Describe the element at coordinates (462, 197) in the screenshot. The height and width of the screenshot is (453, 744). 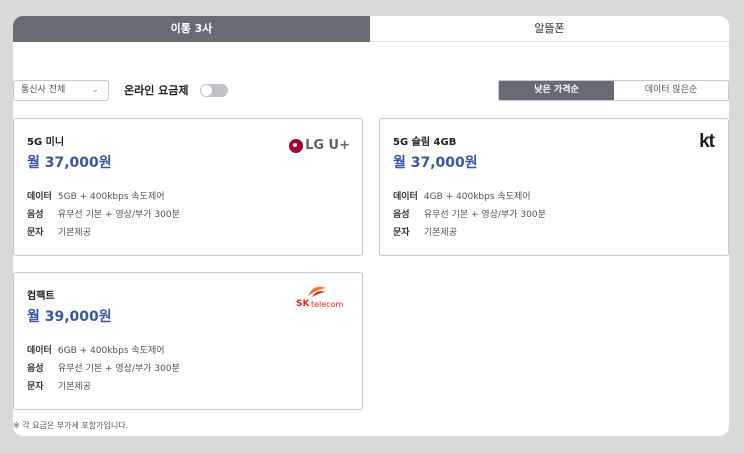
I see `plan-spec-data: 데이터 4GB + 400kbps 속도제어` at that location.